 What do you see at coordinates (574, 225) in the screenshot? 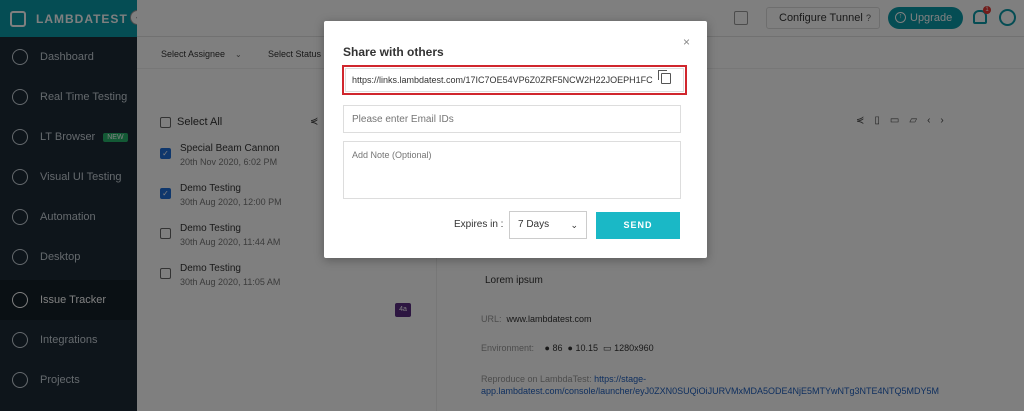
I see `chevron-down-icon: ⌄` at bounding box center [574, 225].